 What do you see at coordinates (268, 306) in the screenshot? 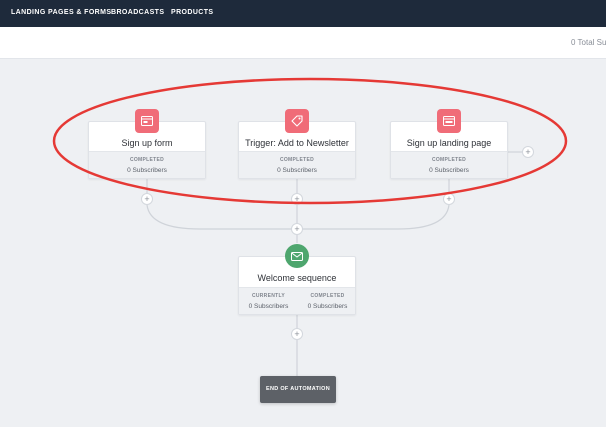
I see `currently-count: 0 Subscribers` at bounding box center [268, 306].